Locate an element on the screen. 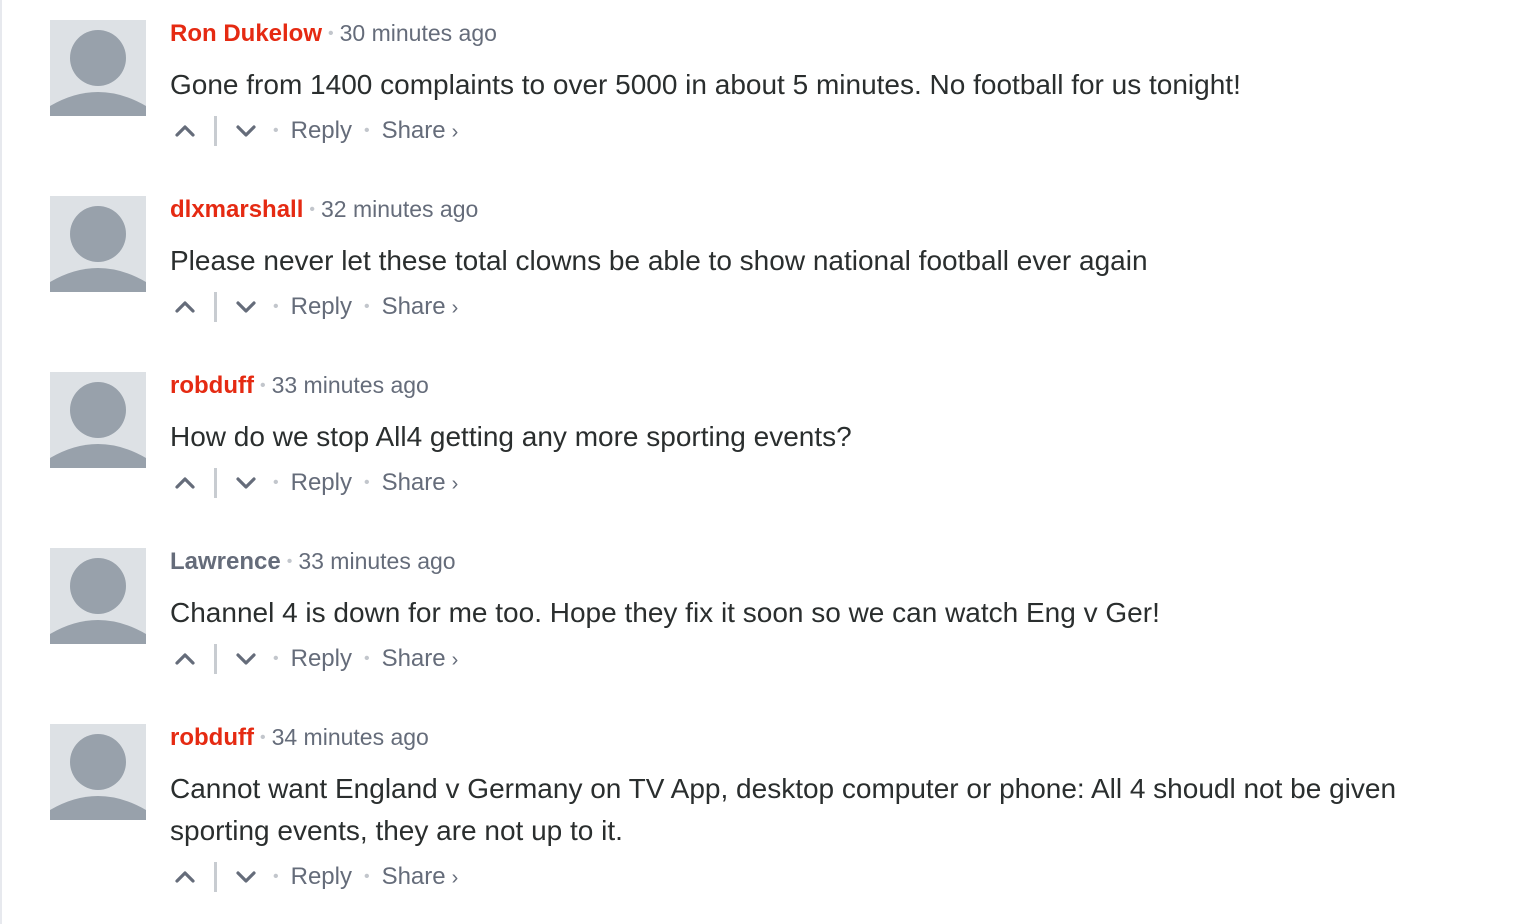  author-name: dlxmarshall is located at coordinates (236, 209).